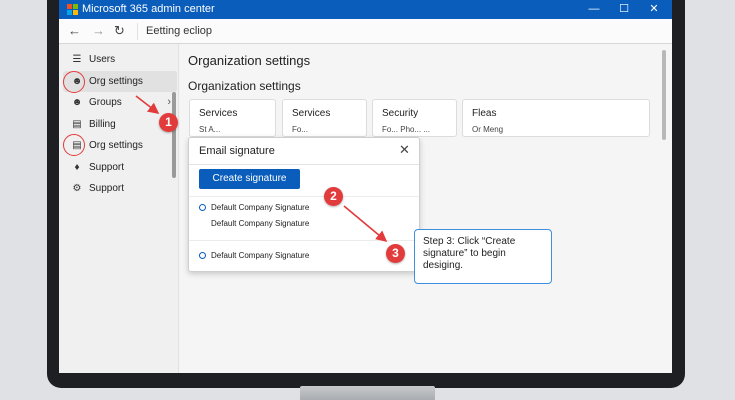 The height and width of the screenshot is (400, 735). I want to click on settings-icon: ⚙, so click(77, 188).